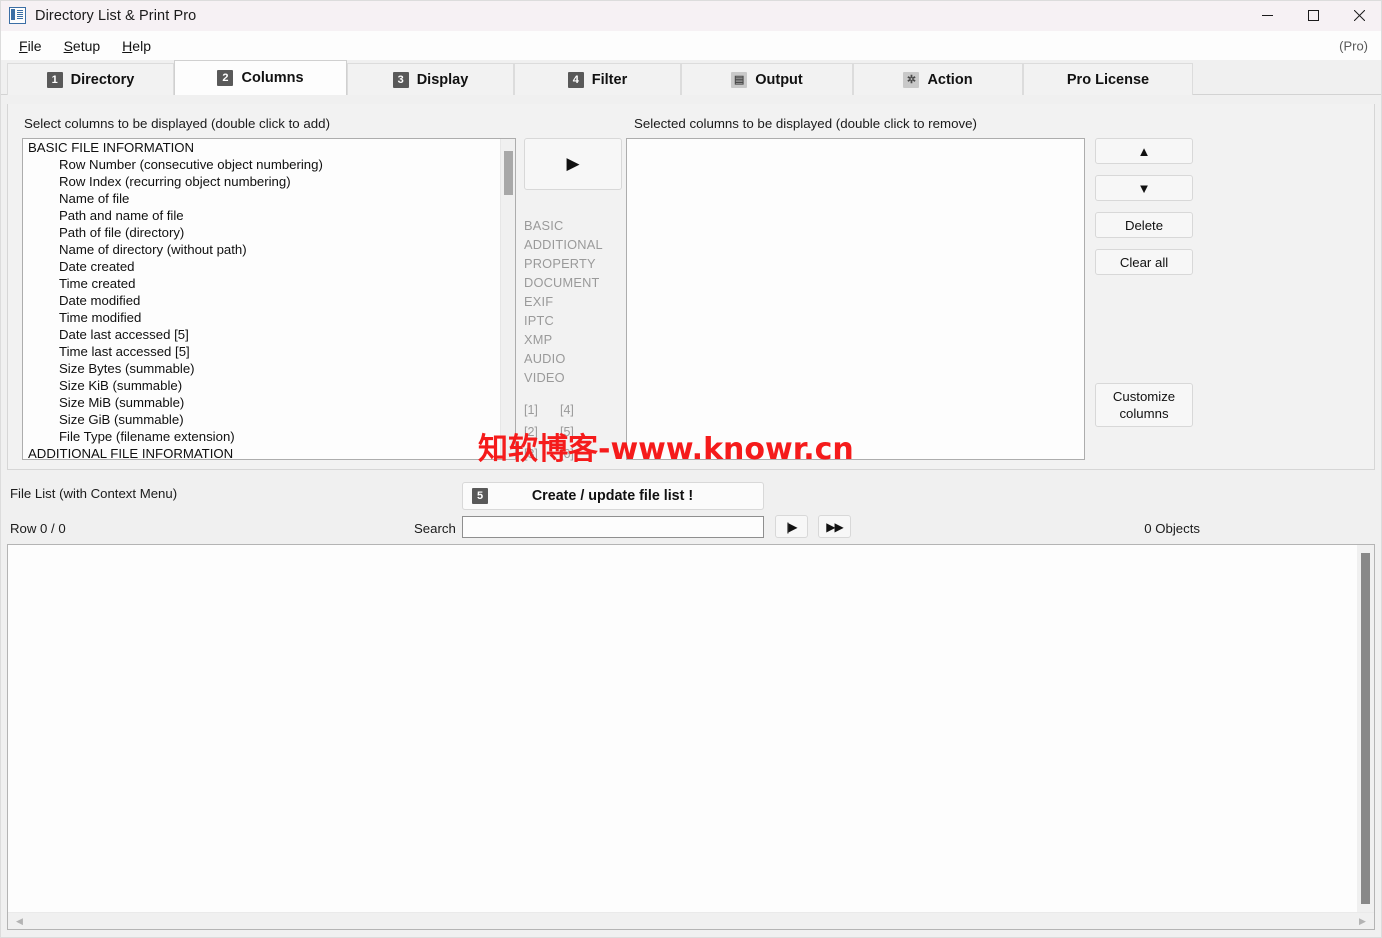  What do you see at coordinates (950, 79) in the screenshot?
I see `tab-action-label: Action` at bounding box center [950, 79].